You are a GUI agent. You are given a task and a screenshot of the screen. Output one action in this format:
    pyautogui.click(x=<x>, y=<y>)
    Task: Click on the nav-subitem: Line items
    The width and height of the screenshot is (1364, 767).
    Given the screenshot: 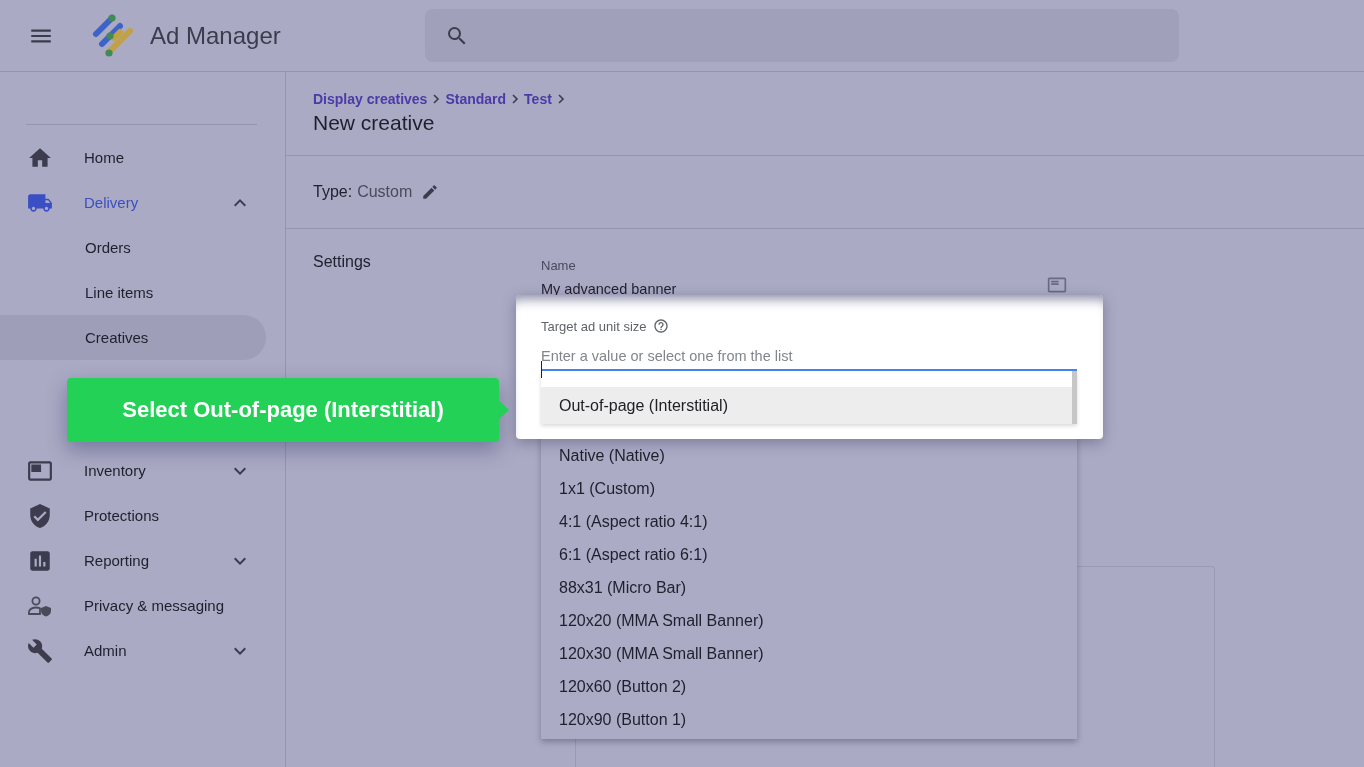 What is the action you would take?
    pyautogui.click(x=133, y=292)
    